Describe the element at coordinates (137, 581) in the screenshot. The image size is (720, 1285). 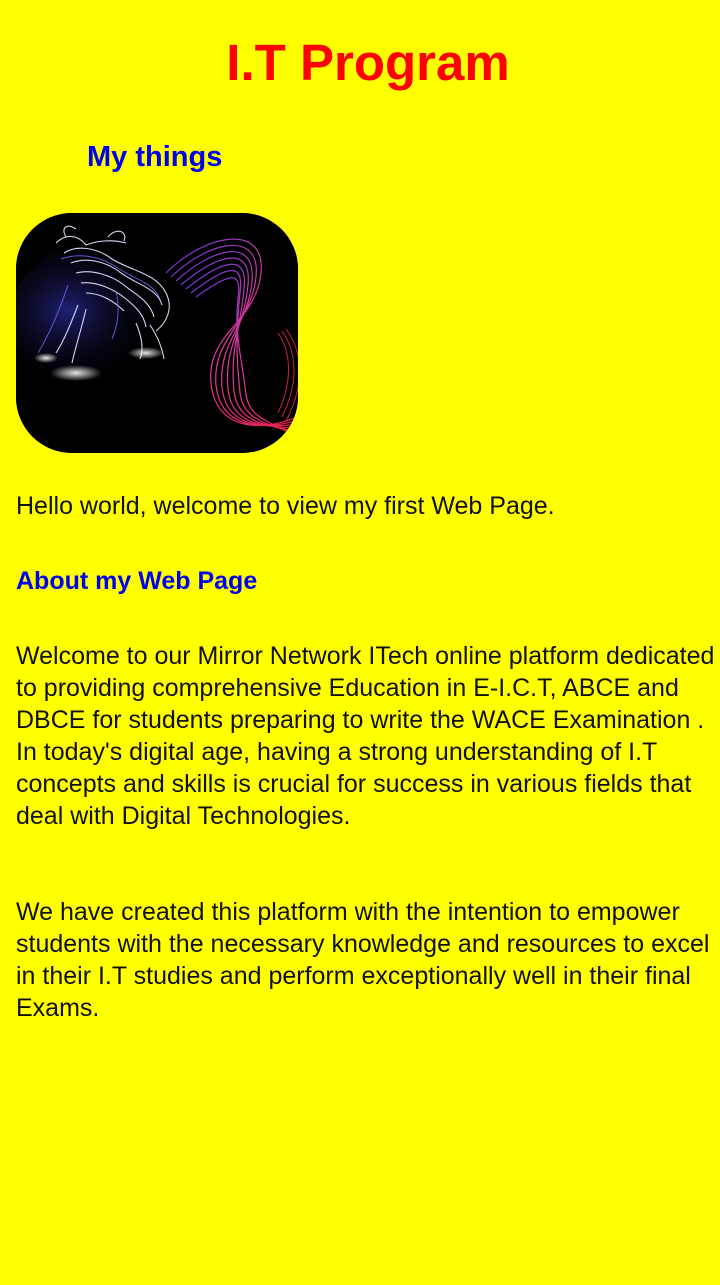
I see `about-heading: About my Web Page` at that location.